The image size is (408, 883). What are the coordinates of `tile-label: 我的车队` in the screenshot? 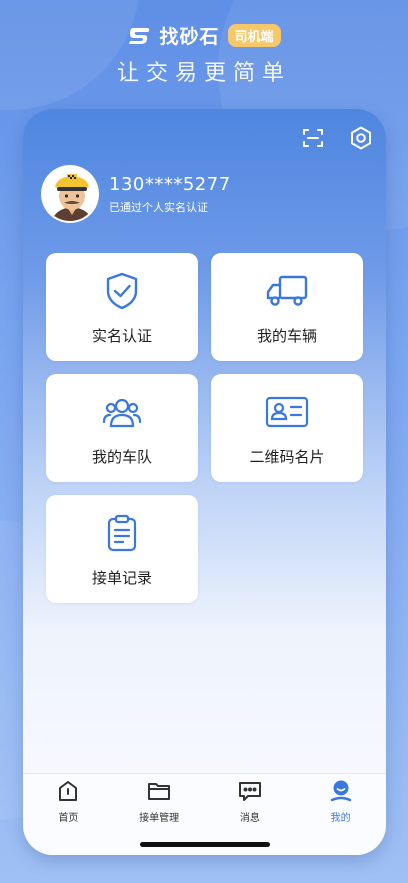 It's located at (121, 456).